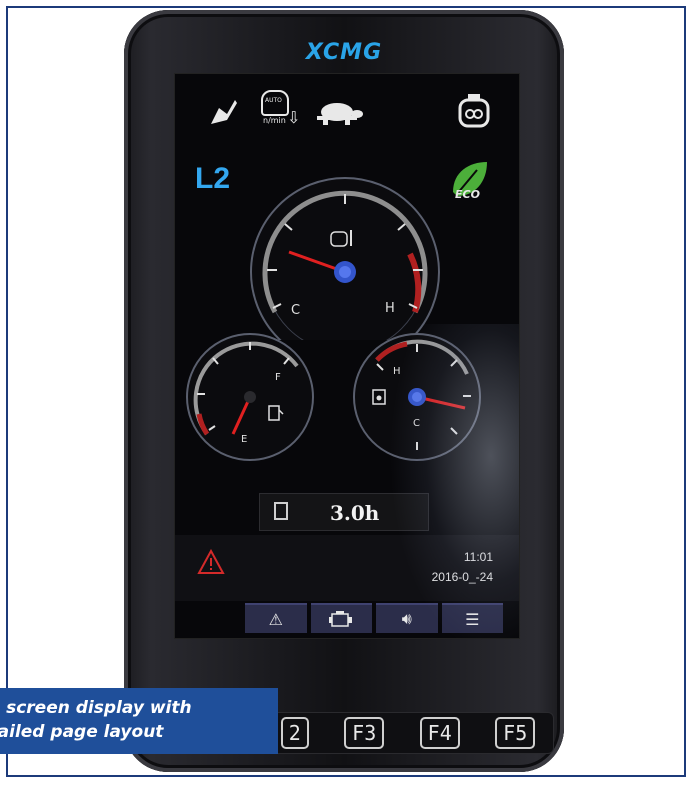 The width and height of the screenshot is (693, 785). Describe the element at coordinates (211, 561) in the screenshot. I see `warning-alert-icon` at that location.